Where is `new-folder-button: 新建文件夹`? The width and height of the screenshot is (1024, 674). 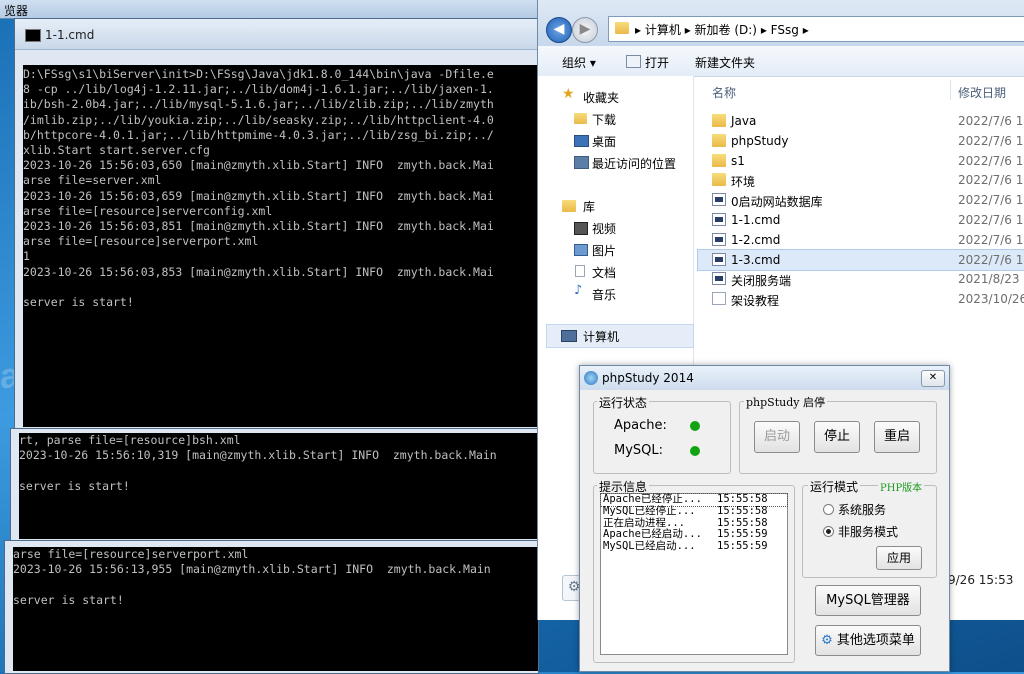 new-folder-button: 新建文件夹 is located at coordinates (725, 62).